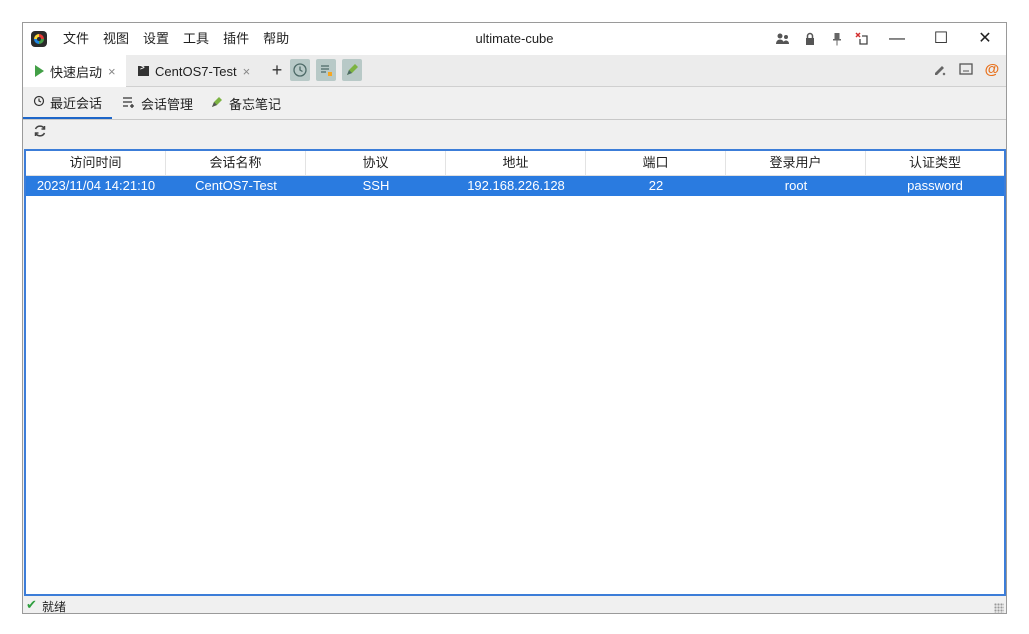 This screenshot has width=1029, height=634. What do you see at coordinates (935, 163) in the screenshot?
I see `column-header-auth-type: 认证类型` at bounding box center [935, 163].